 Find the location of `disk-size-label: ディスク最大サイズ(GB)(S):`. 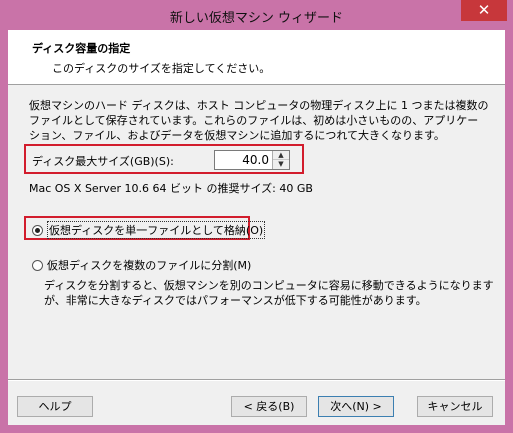

disk-size-label: ディスク最大サイズ(GB)(S): is located at coordinates (103, 161).